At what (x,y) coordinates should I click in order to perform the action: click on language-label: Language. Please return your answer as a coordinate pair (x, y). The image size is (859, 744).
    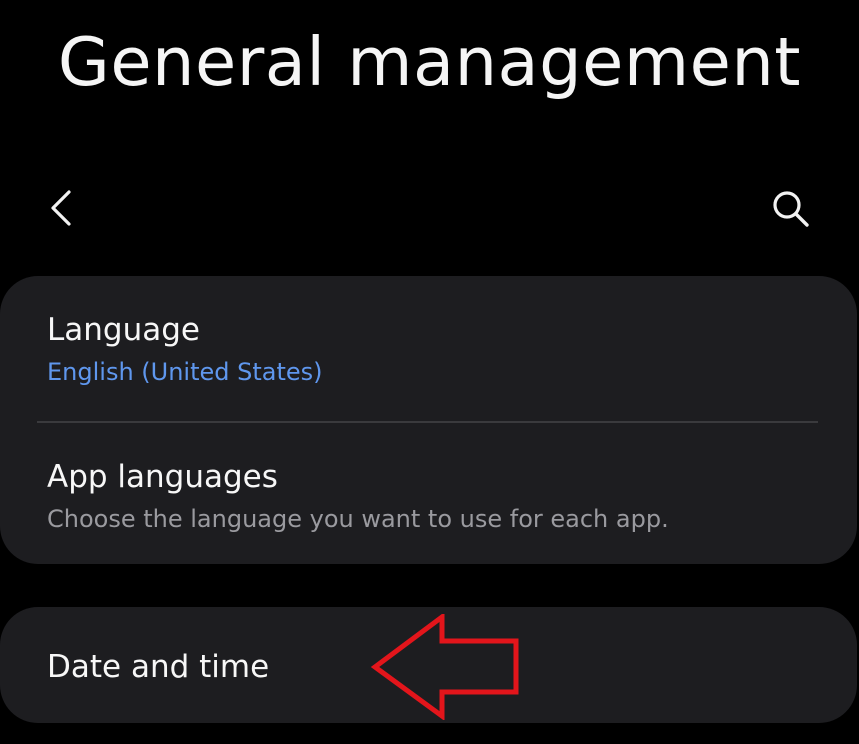
    Looking at the image, I should click on (123, 330).